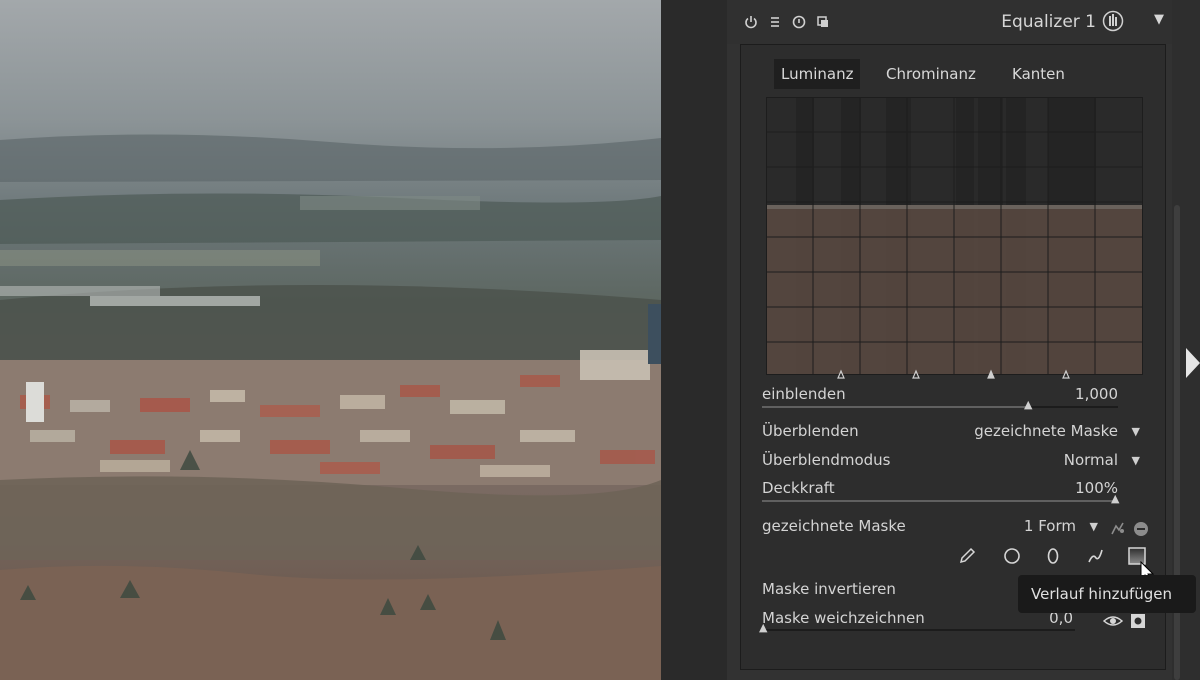 The height and width of the screenshot is (680, 1200). What do you see at coordinates (834, 526) in the screenshot?
I see `drawn-mask-label: gezeichnete Maske` at bounding box center [834, 526].